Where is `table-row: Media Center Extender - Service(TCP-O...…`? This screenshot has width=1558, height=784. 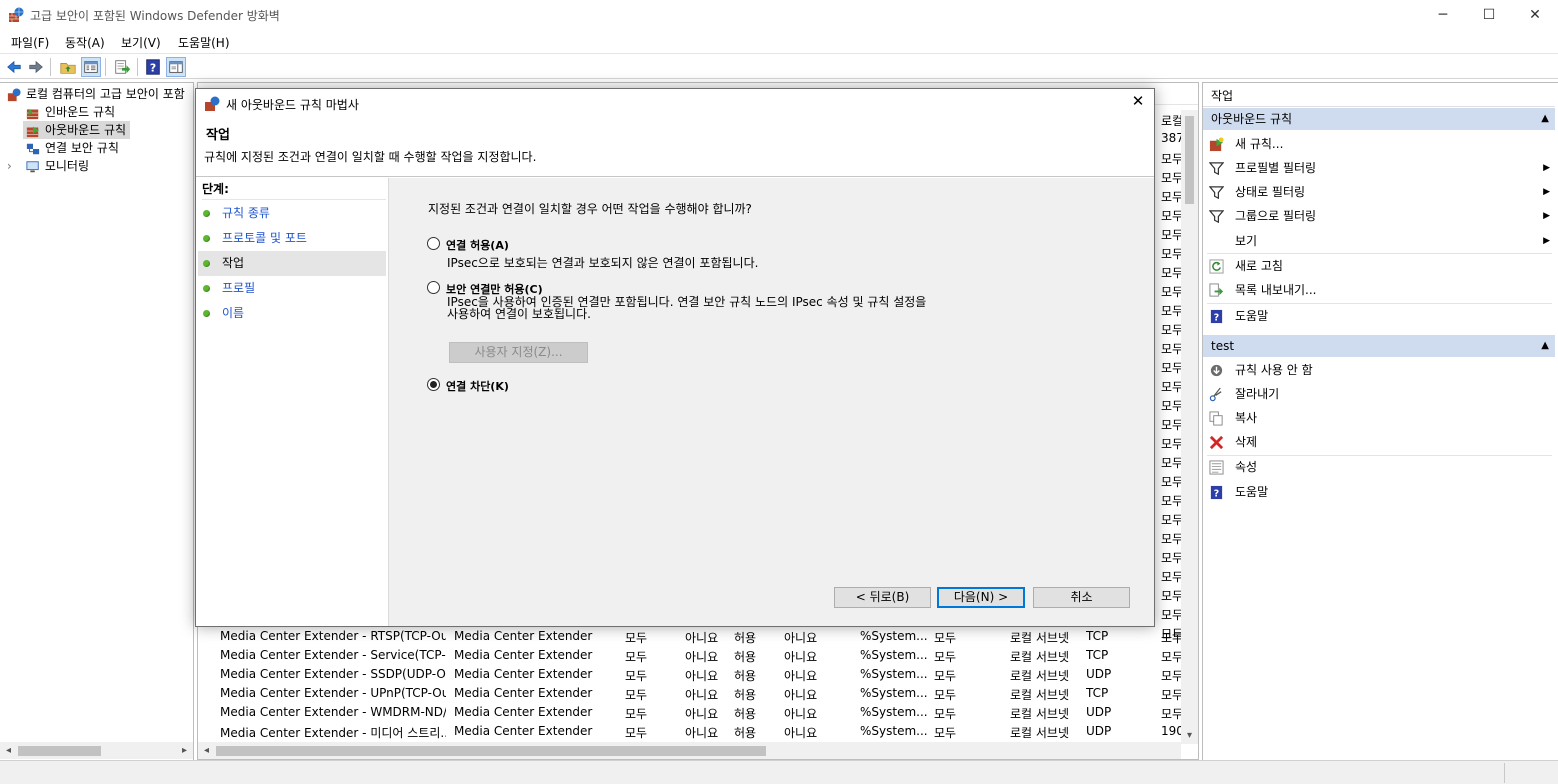
table-row: Media Center Extender - Service(TCP-O...… is located at coordinates (698, 655).